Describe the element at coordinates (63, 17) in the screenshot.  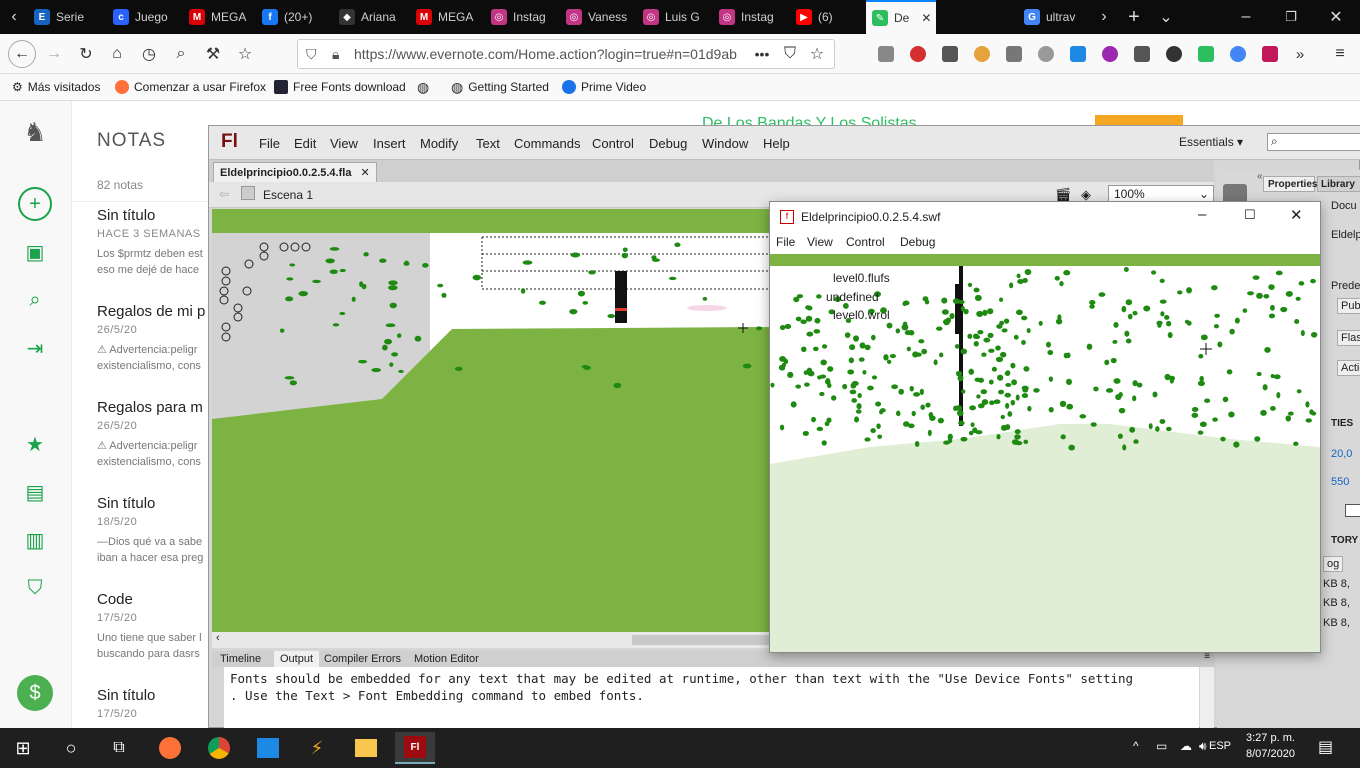
I see `browser-tab: E Serie` at that location.